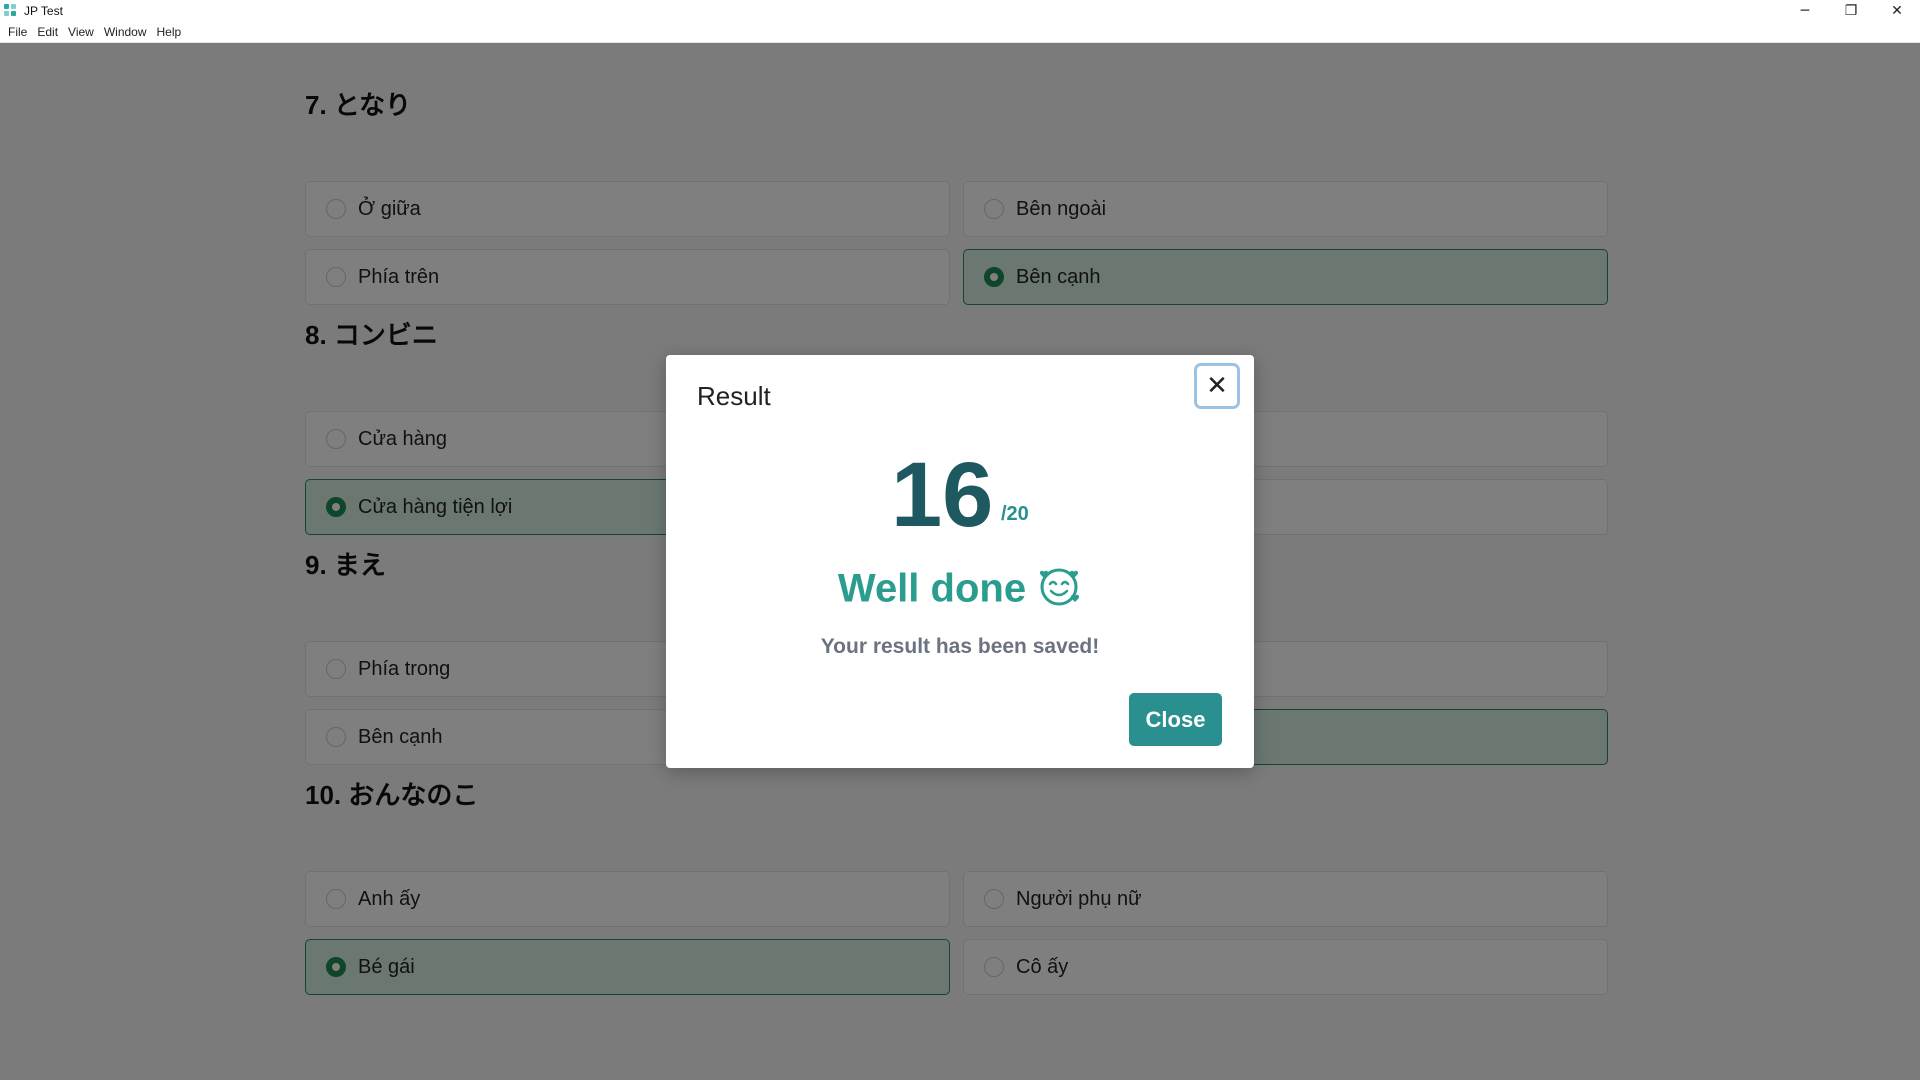 Image resolution: width=1920 pixels, height=1080 pixels. Describe the element at coordinates (960, 646) in the screenshot. I see `saved-notice: Your result has been saved!` at that location.